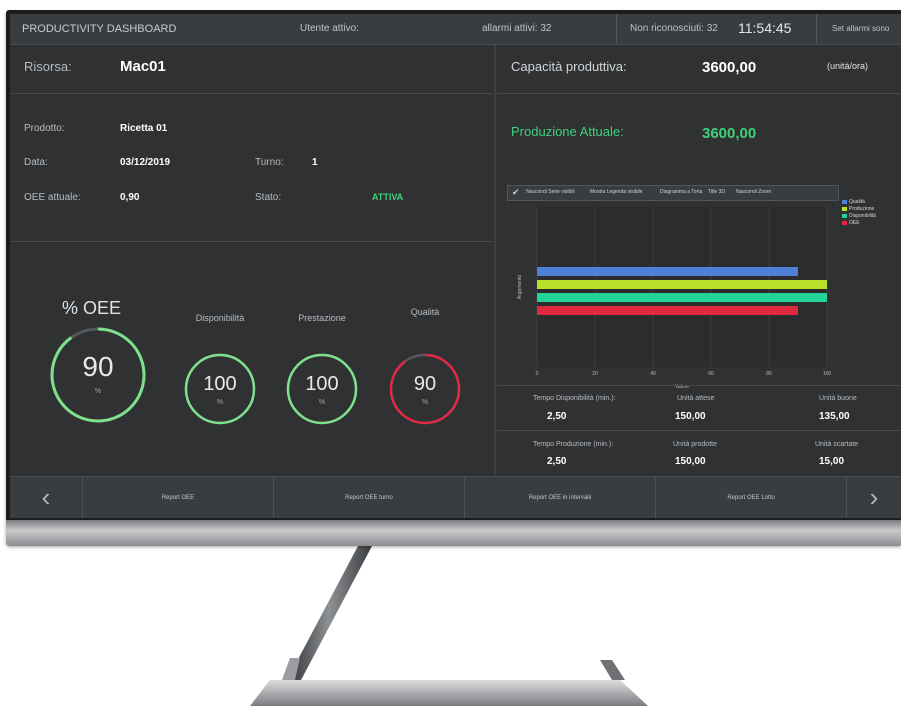 The image size is (901, 706). I want to click on toolbar-pie: Diagramma a Torta, so click(681, 192).